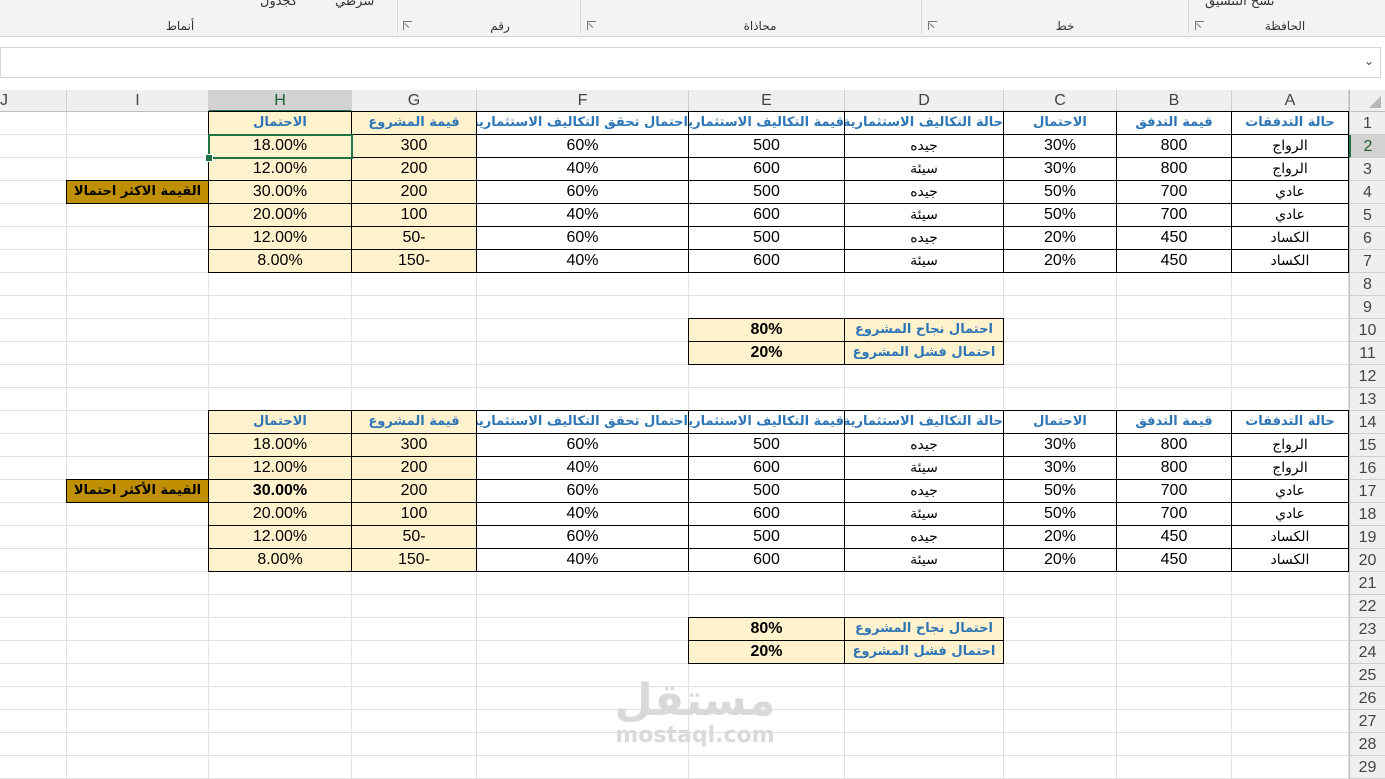 The image size is (1385, 779). What do you see at coordinates (1367, 468) in the screenshot?
I see `row-header-16: 16` at bounding box center [1367, 468].